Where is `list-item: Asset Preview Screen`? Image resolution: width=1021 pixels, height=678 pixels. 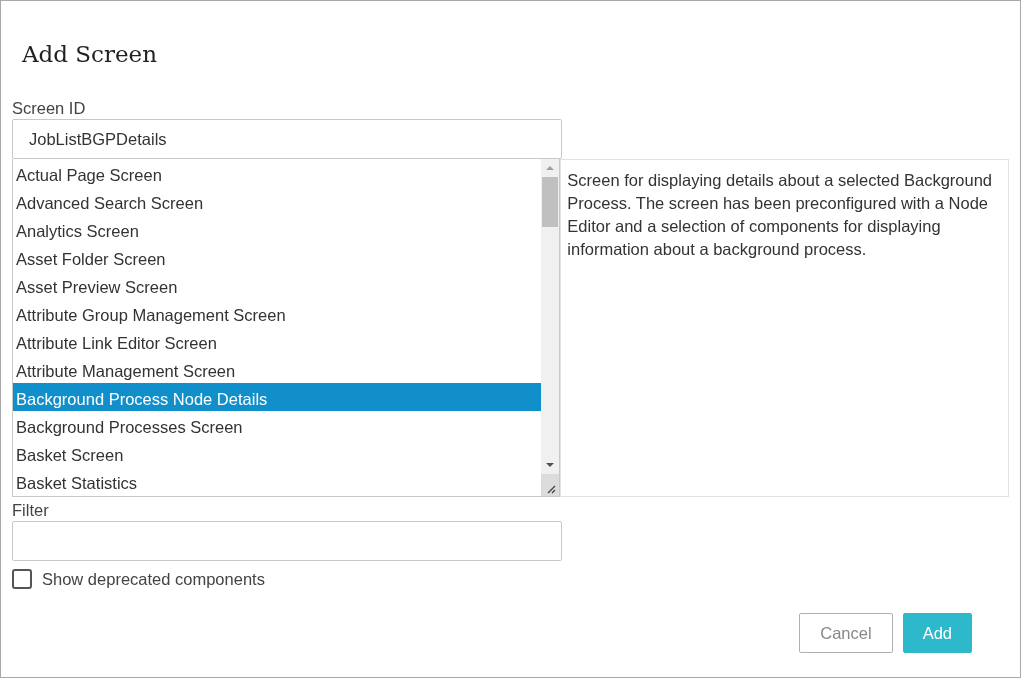 list-item: Asset Preview Screen is located at coordinates (277, 285).